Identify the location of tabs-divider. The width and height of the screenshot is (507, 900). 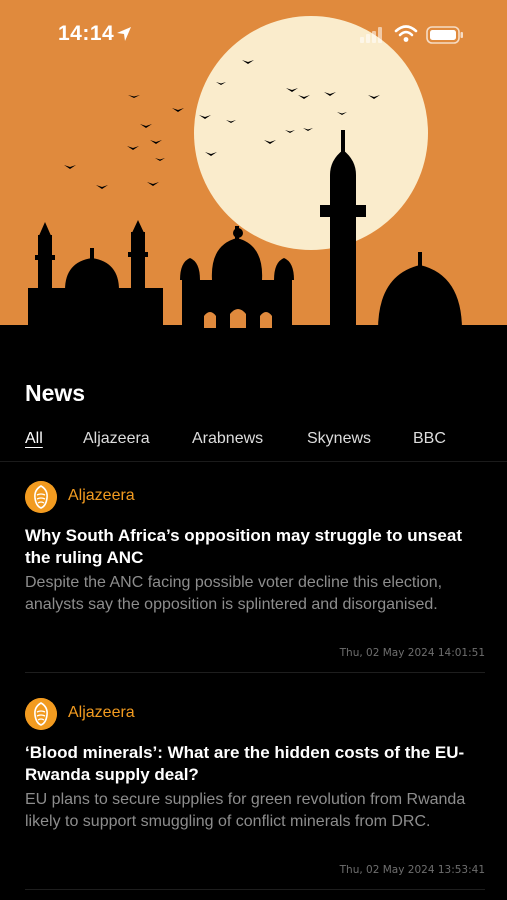
(253, 461).